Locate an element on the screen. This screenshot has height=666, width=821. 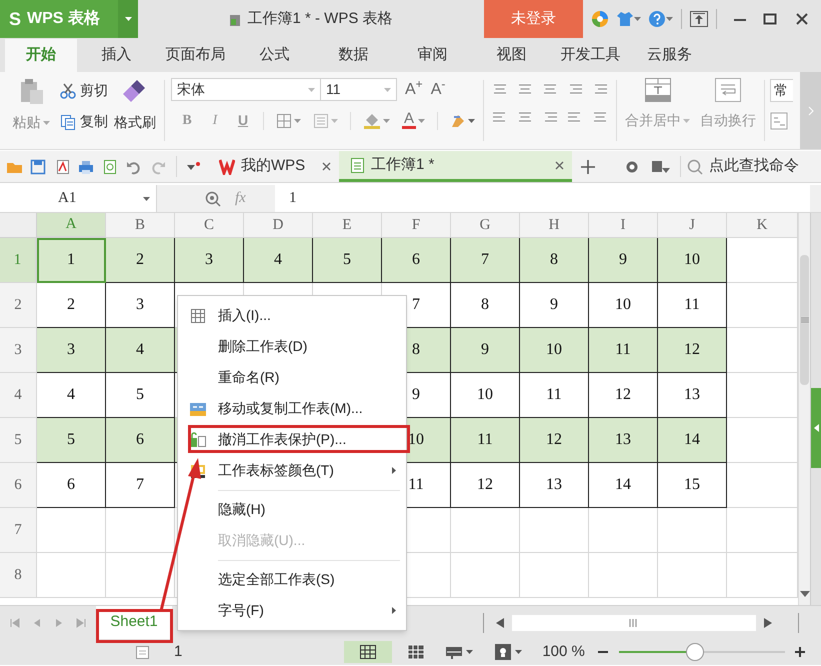
align-center-icon is located at coordinates (525, 117).